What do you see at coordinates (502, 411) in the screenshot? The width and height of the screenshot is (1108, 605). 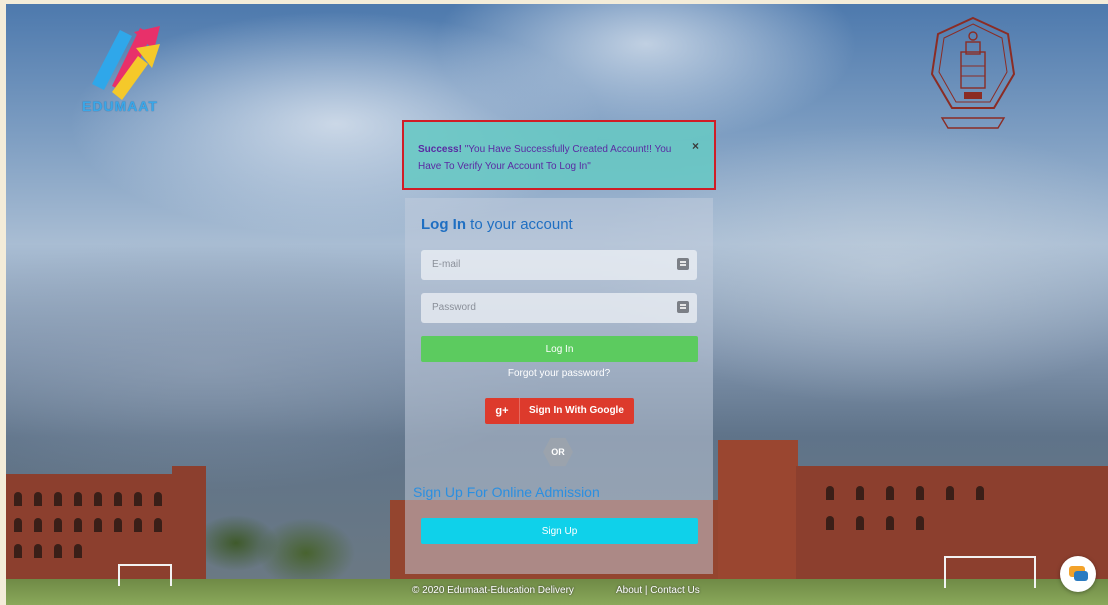 I see `google-plus-icon: g+` at bounding box center [502, 411].